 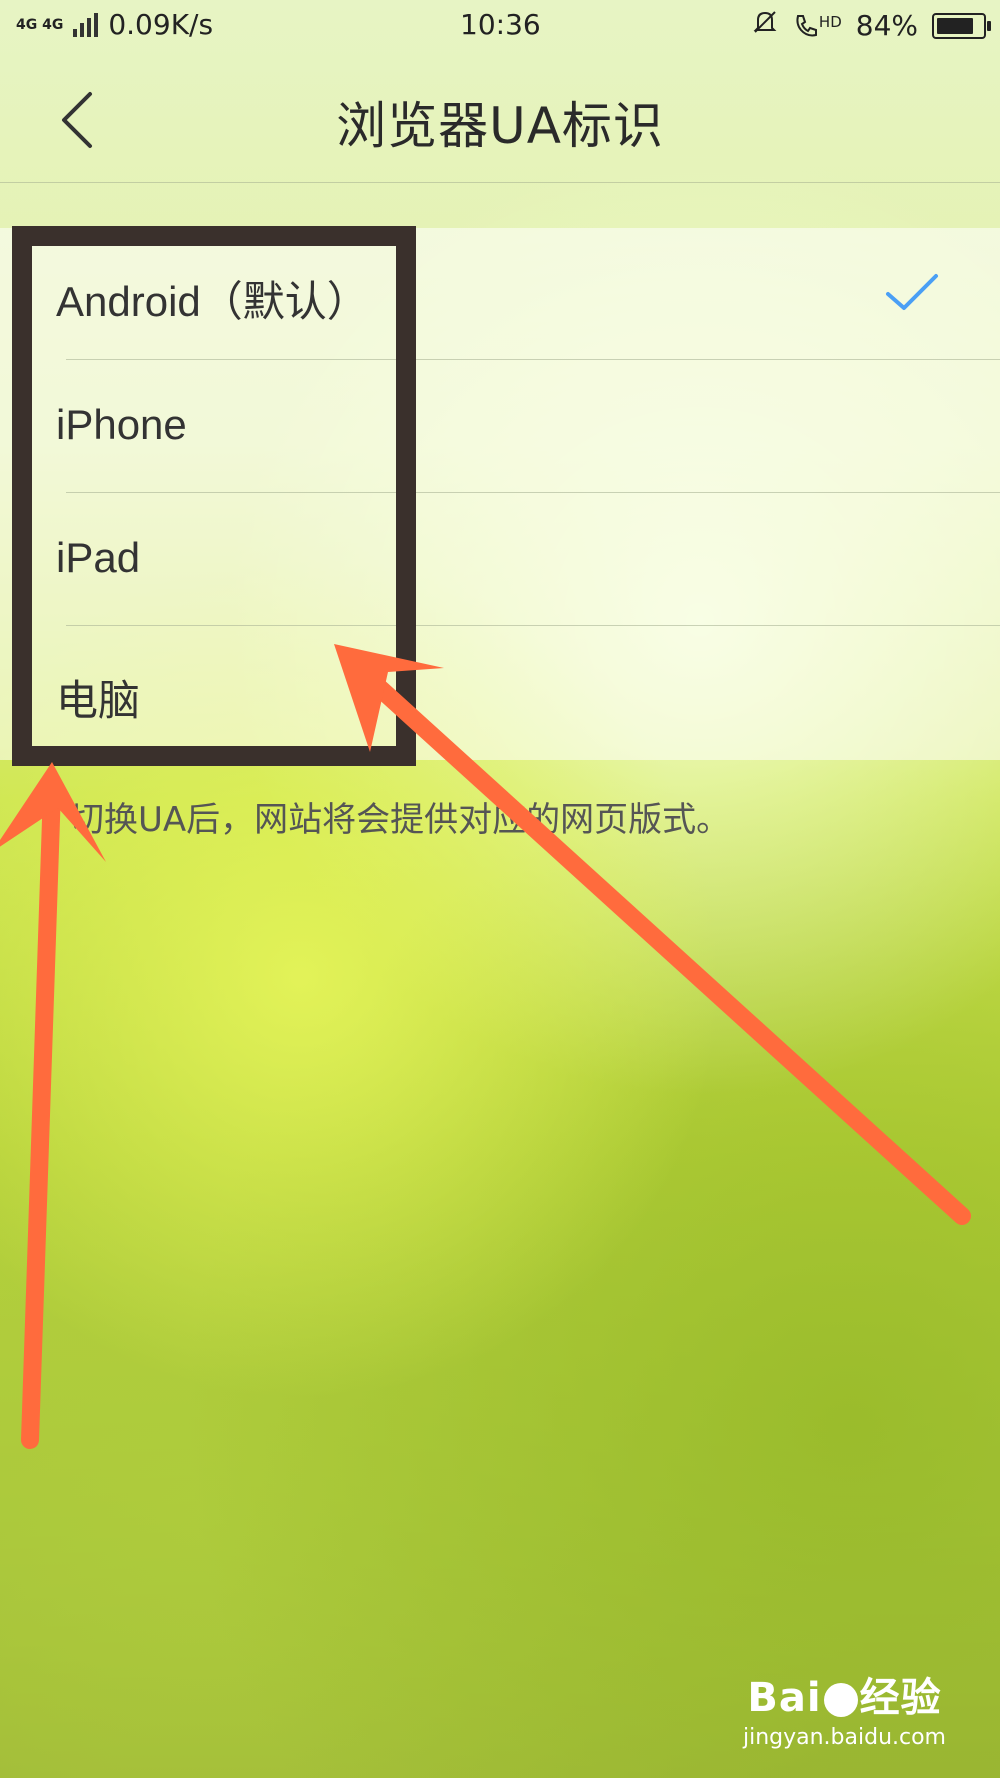 I want to click on watermark: Bai 经验 jingyan.baidu.com, so click(x=844, y=1707).